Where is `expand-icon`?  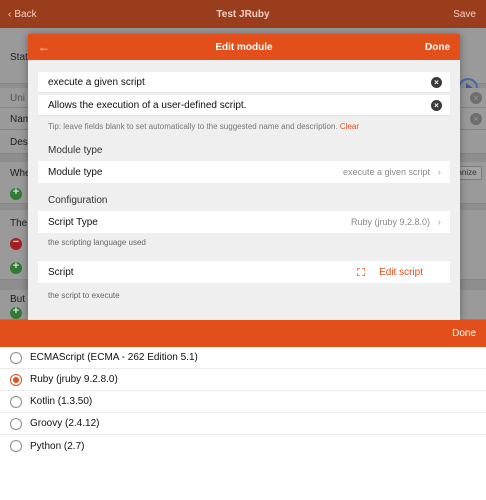 expand-icon is located at coordinates (361, 272).